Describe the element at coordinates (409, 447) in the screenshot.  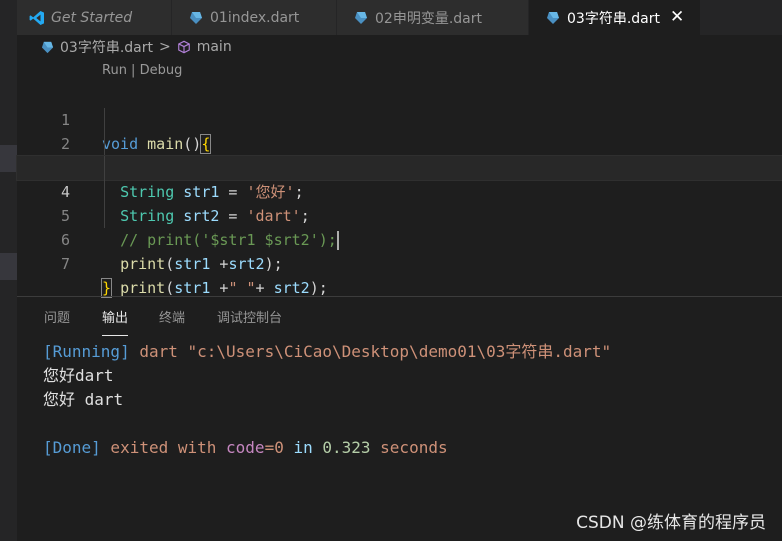
I see `done-seconds: seconds` at that location.